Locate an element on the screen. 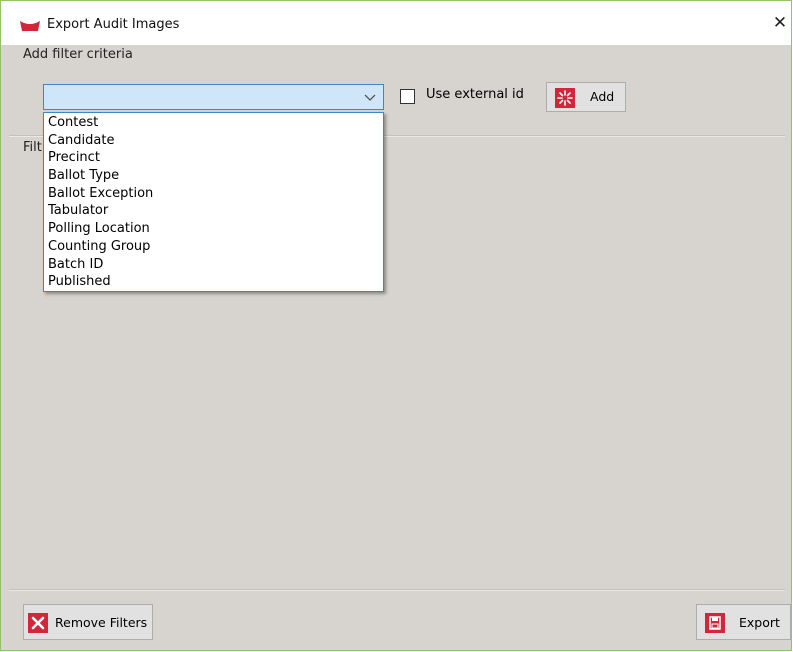 This screenshot has height=652, width=793. dropdown-option-polling-location: Polling Location is located at coordinates (213, 229).